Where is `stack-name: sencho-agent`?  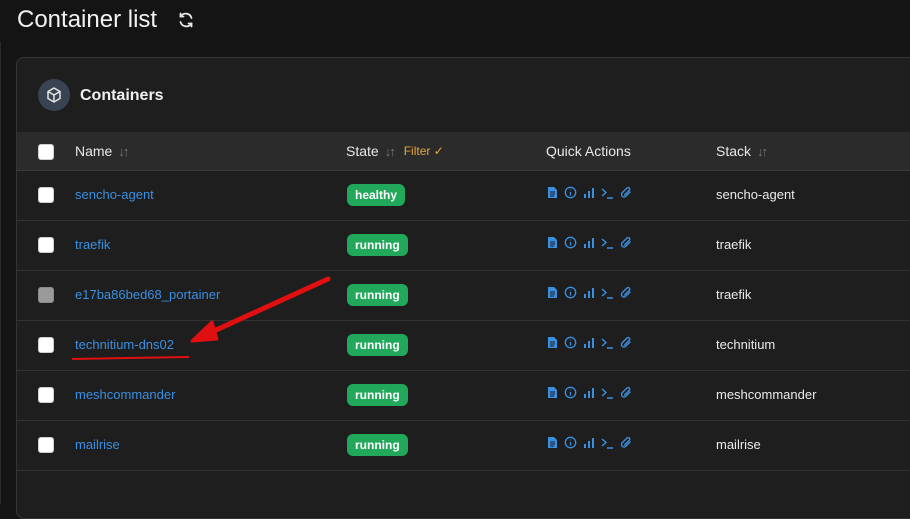
stack-name: sencho-agent is located at coordinates (755, 194).